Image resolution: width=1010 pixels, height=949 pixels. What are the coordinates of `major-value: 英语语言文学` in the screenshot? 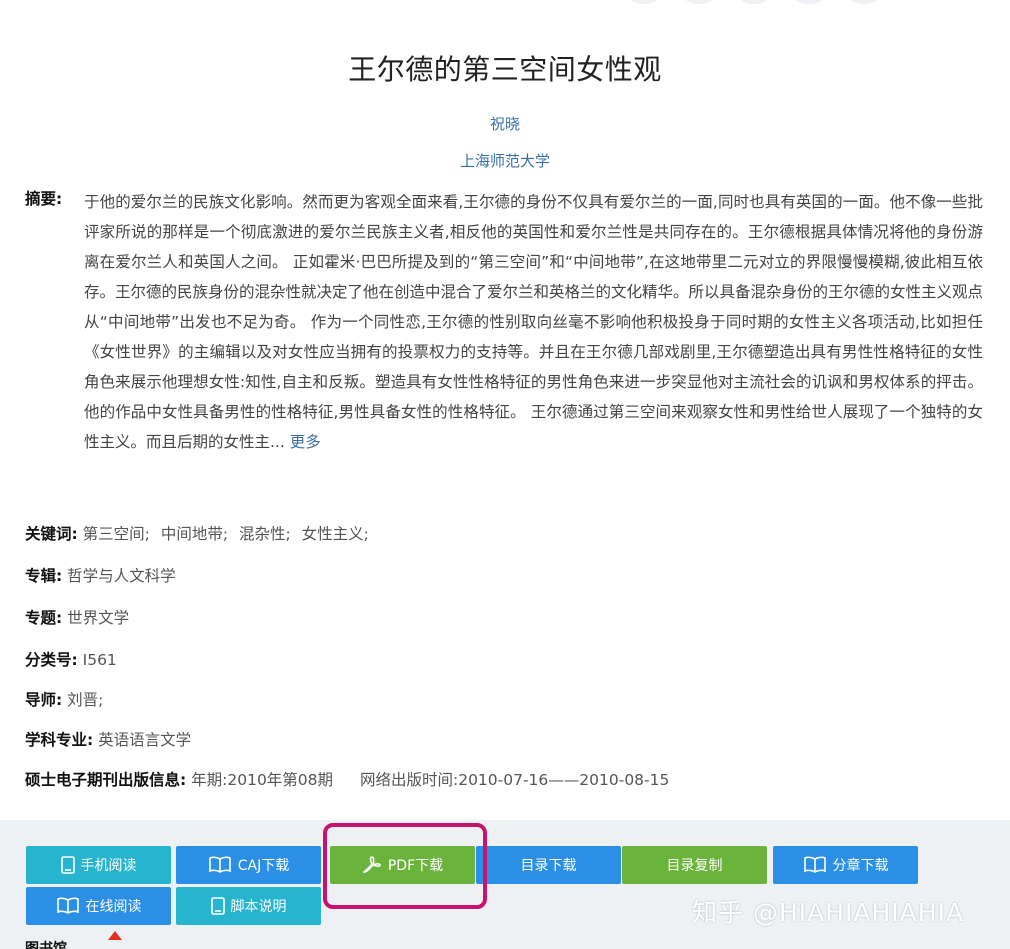 It's located at (145, 740).